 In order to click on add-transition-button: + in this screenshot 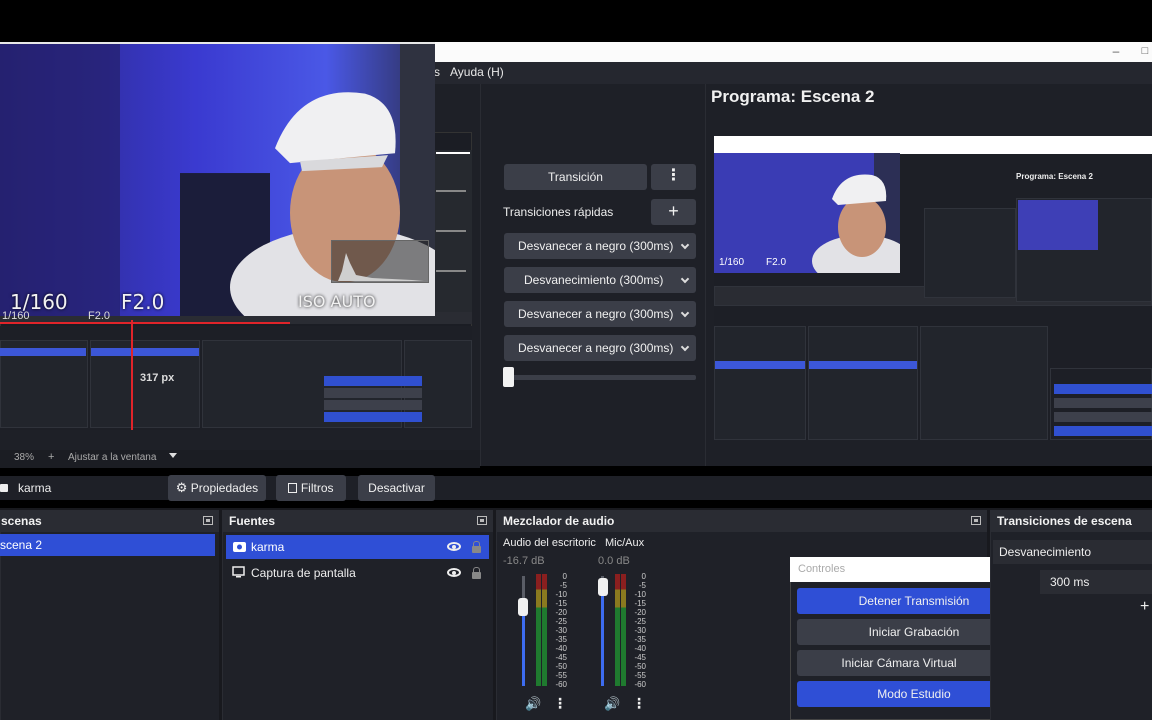, I will do `click(1144, 607)`.